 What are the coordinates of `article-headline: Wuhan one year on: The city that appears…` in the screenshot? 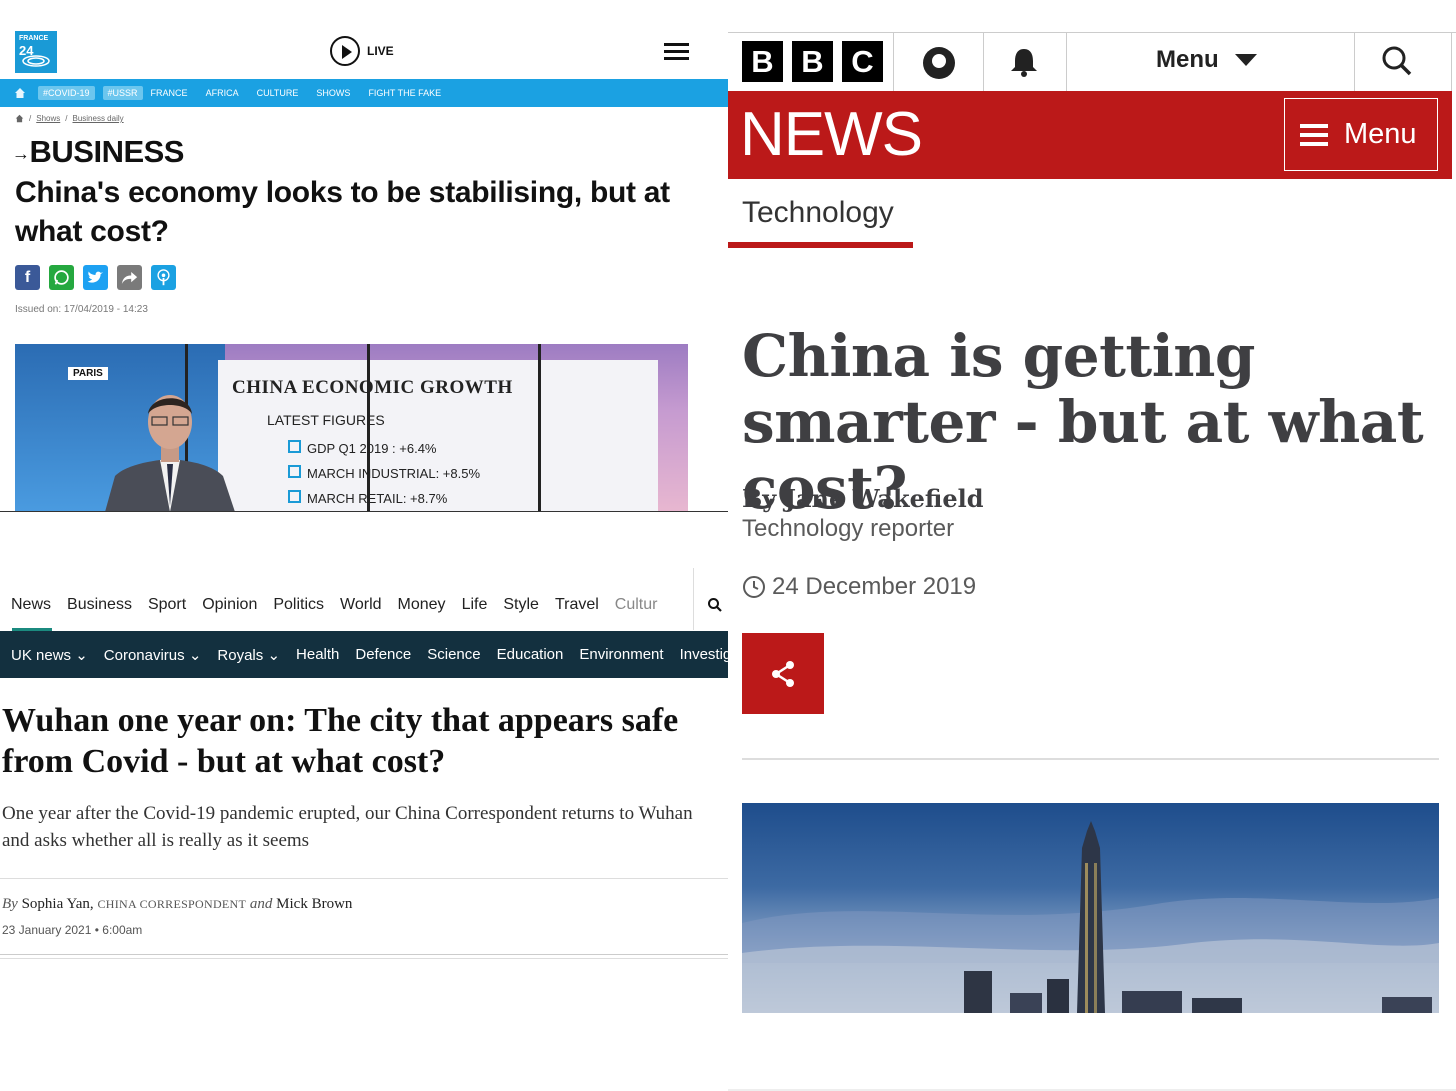 It's located at (340, 741).